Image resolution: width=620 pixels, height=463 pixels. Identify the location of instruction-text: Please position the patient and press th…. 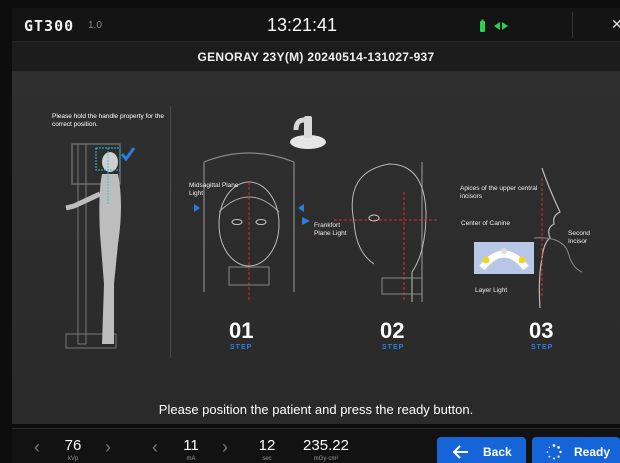
(316, 409).